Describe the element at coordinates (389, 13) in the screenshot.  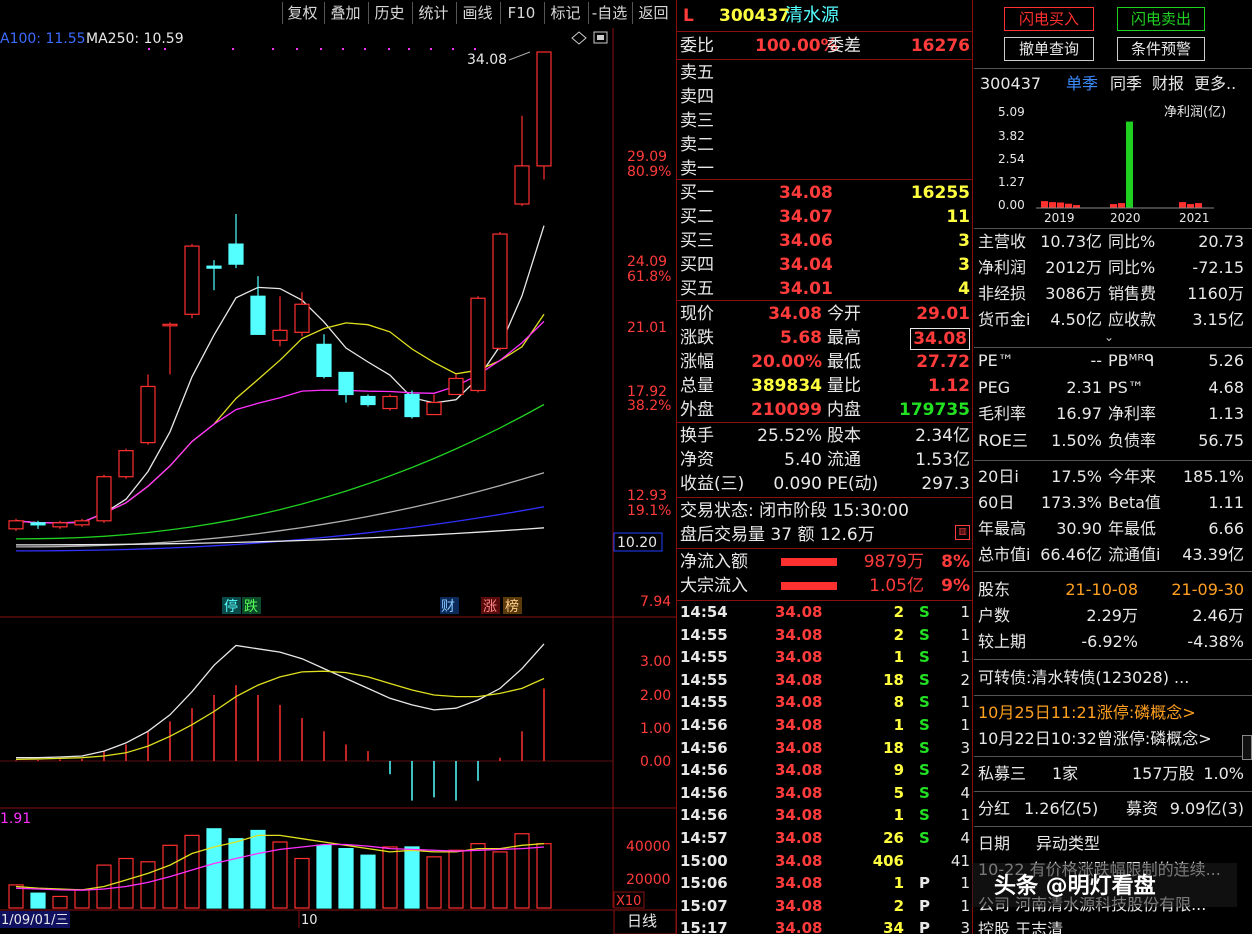
I see `toolbar-button-history: 历史` at that location.